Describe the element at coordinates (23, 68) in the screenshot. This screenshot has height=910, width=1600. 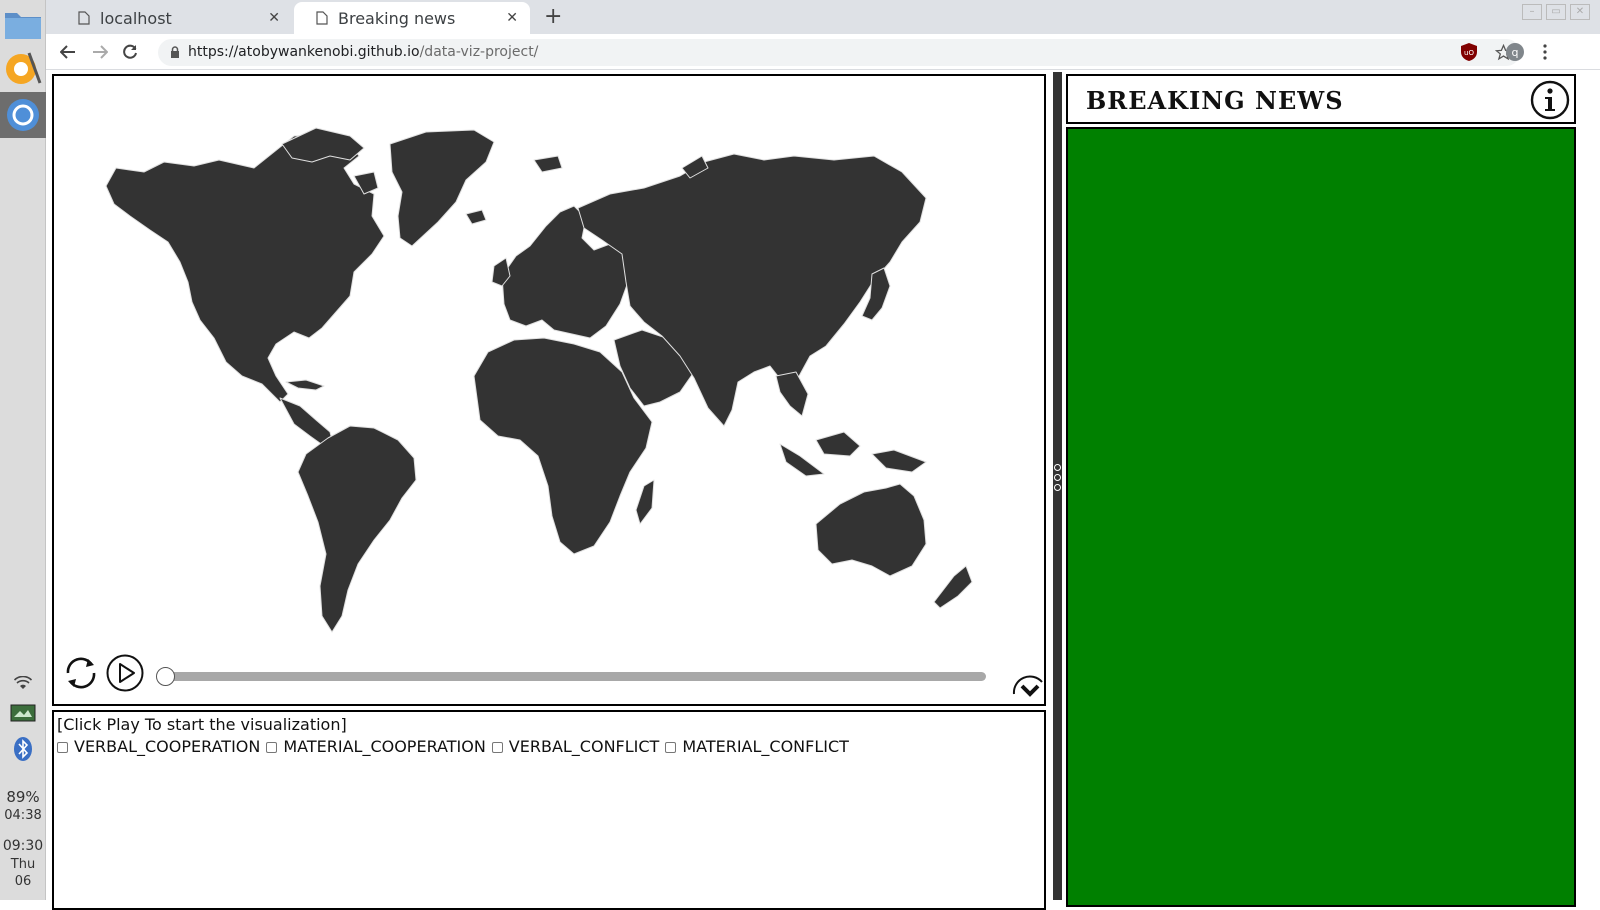
I see `media-app-icon` at that location.